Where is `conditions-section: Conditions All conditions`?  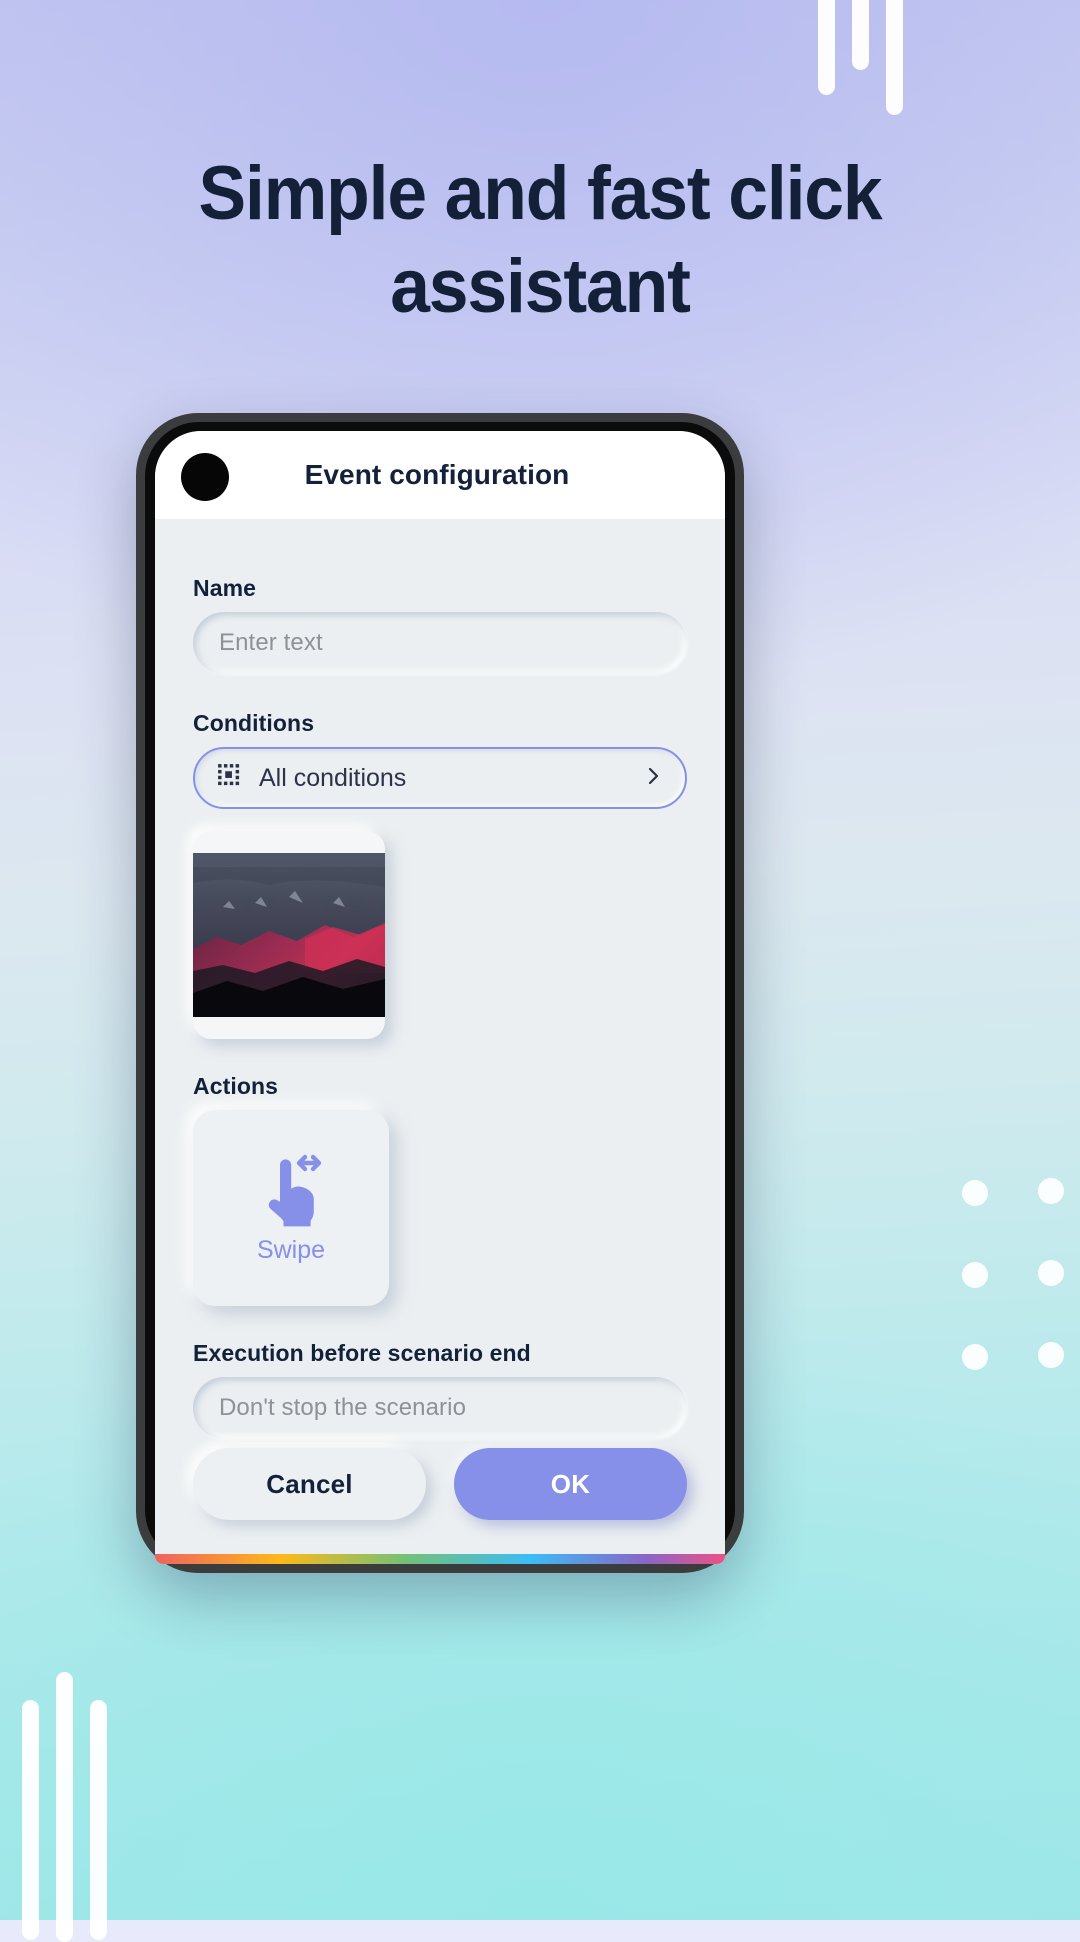 conditions-section: Conditions All conditions is located at coordinates (440, 759).